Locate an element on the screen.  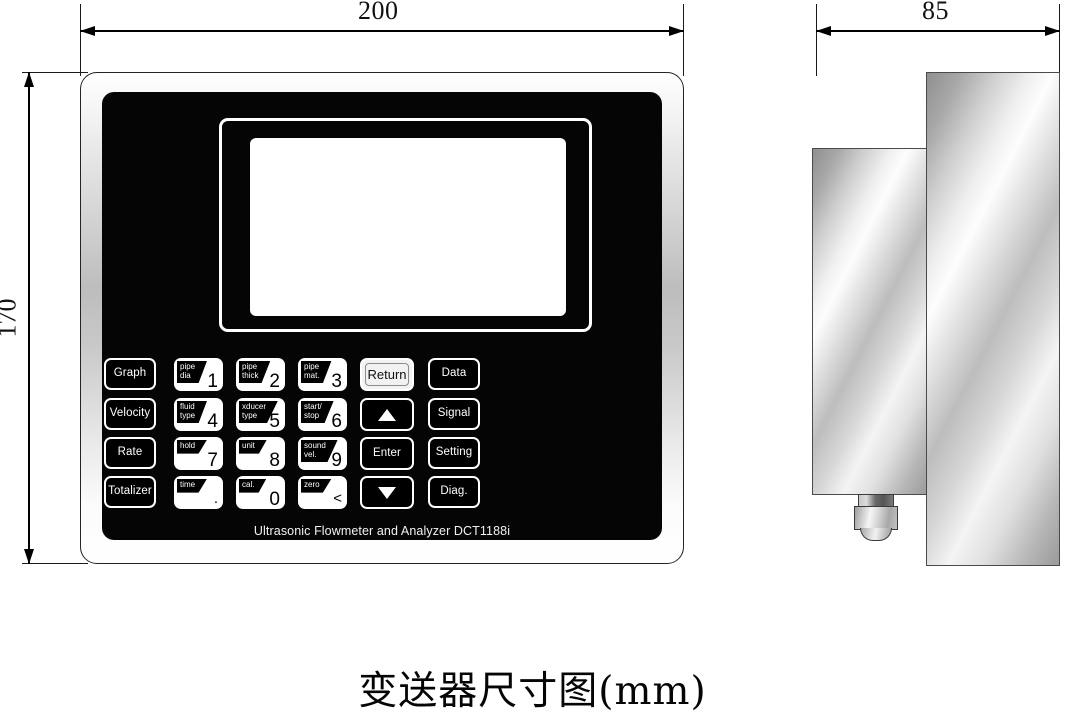
extension-line-side-left is located at coordinates (816, 40).